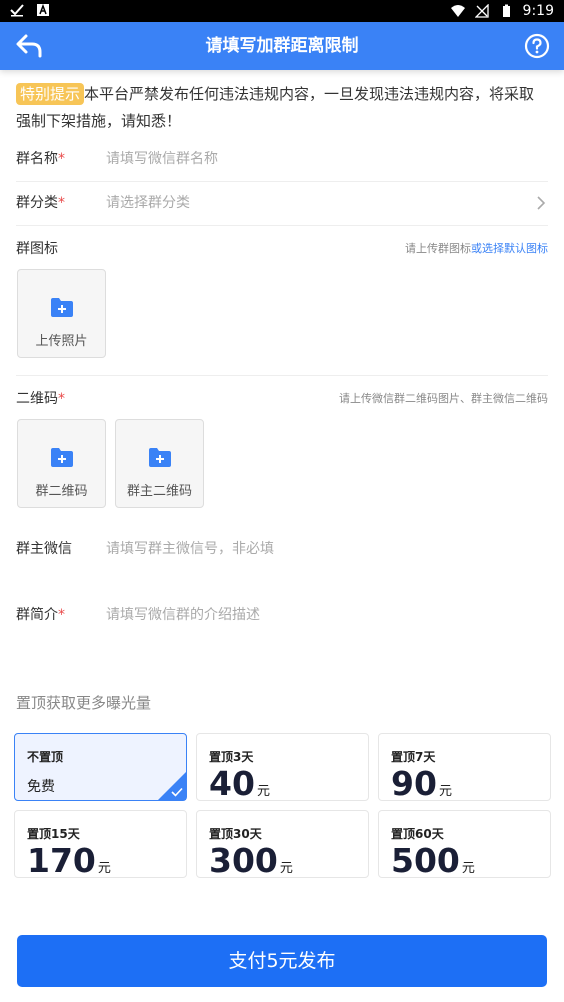  I want to click on pin-option-3-days: 置顶3天 40 元, so click(282, 767).